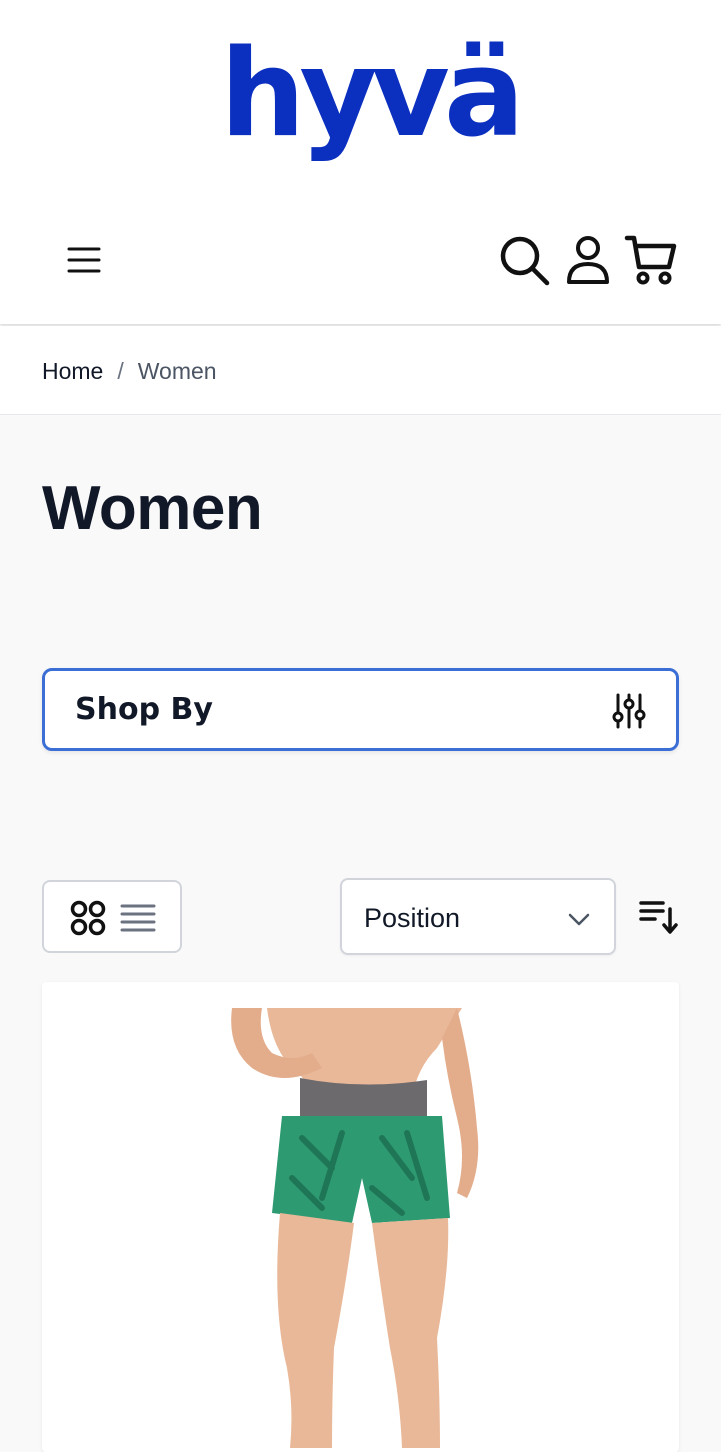  I want to click on view-mode-toggle, so click(112, 916).